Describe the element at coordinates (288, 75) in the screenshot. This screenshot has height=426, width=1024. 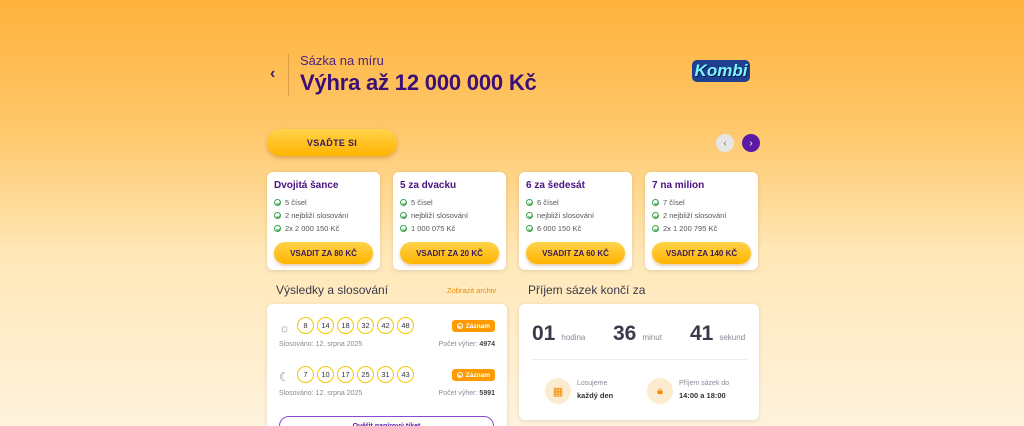
I see `header-divider` at that location.